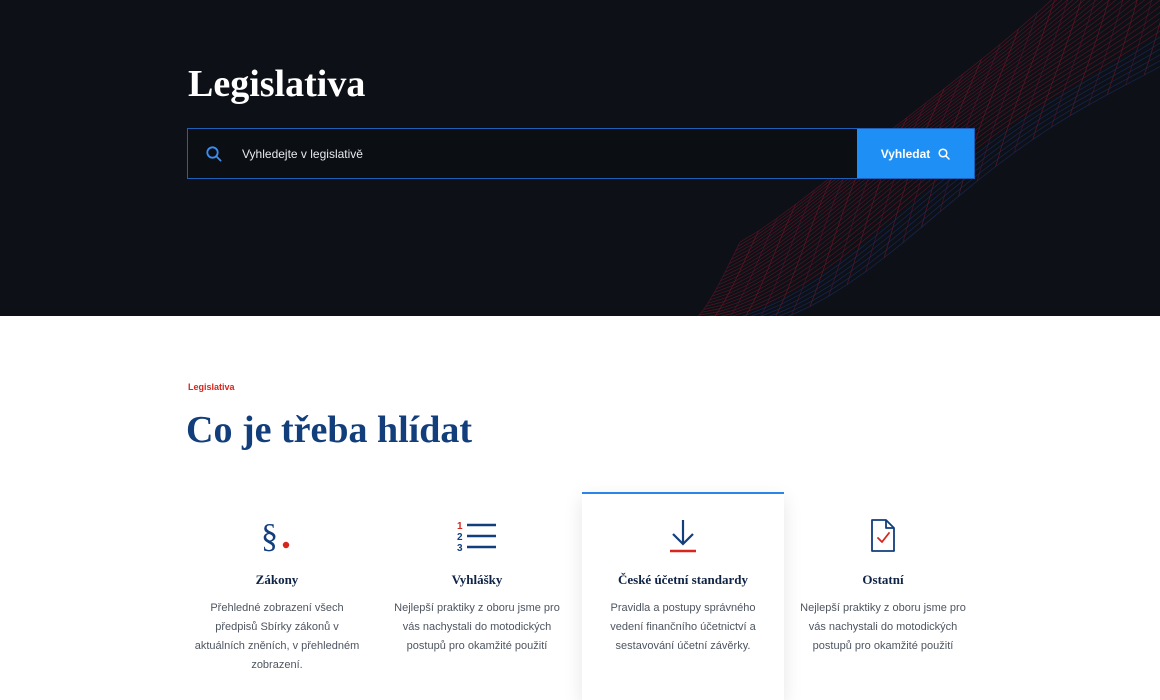 This screenshot has width=1160, height=700. I want to click on document-check-icon, so click(883, 525).